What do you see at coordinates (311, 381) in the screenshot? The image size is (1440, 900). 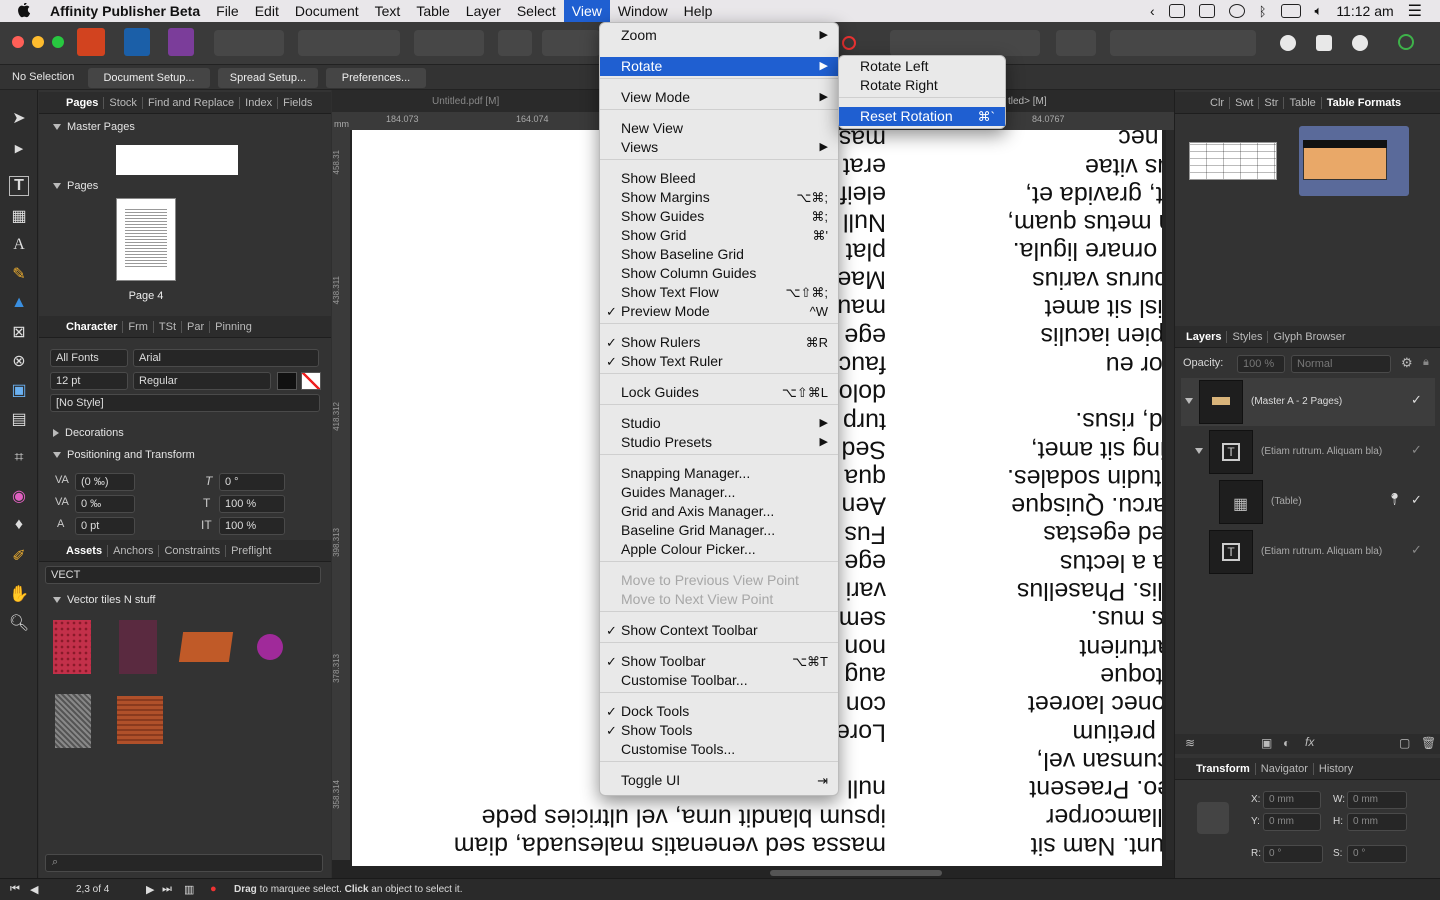 I see `highlight-color-swatch` at bounding box center [311, 381].